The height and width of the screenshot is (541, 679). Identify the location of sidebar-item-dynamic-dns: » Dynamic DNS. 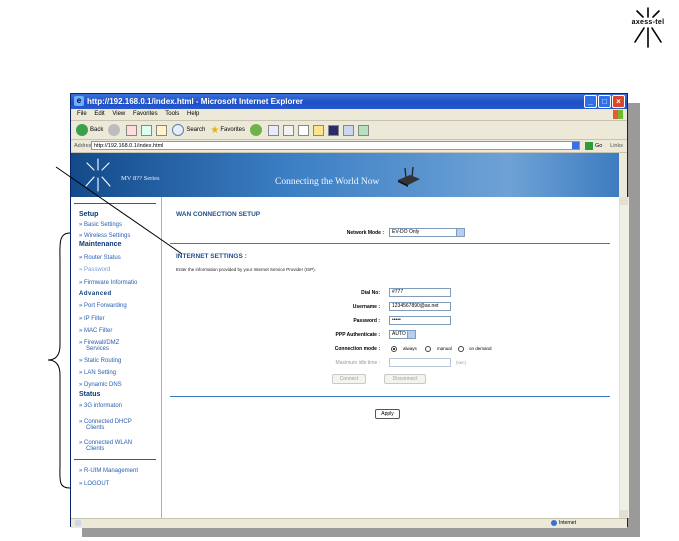
(119, 385).